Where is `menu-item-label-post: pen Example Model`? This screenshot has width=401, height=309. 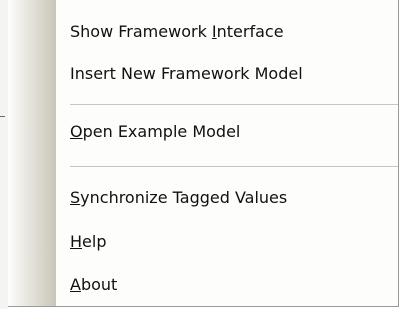 menu-item-label-post: pen Example Model is located at coordinates (161, 131).